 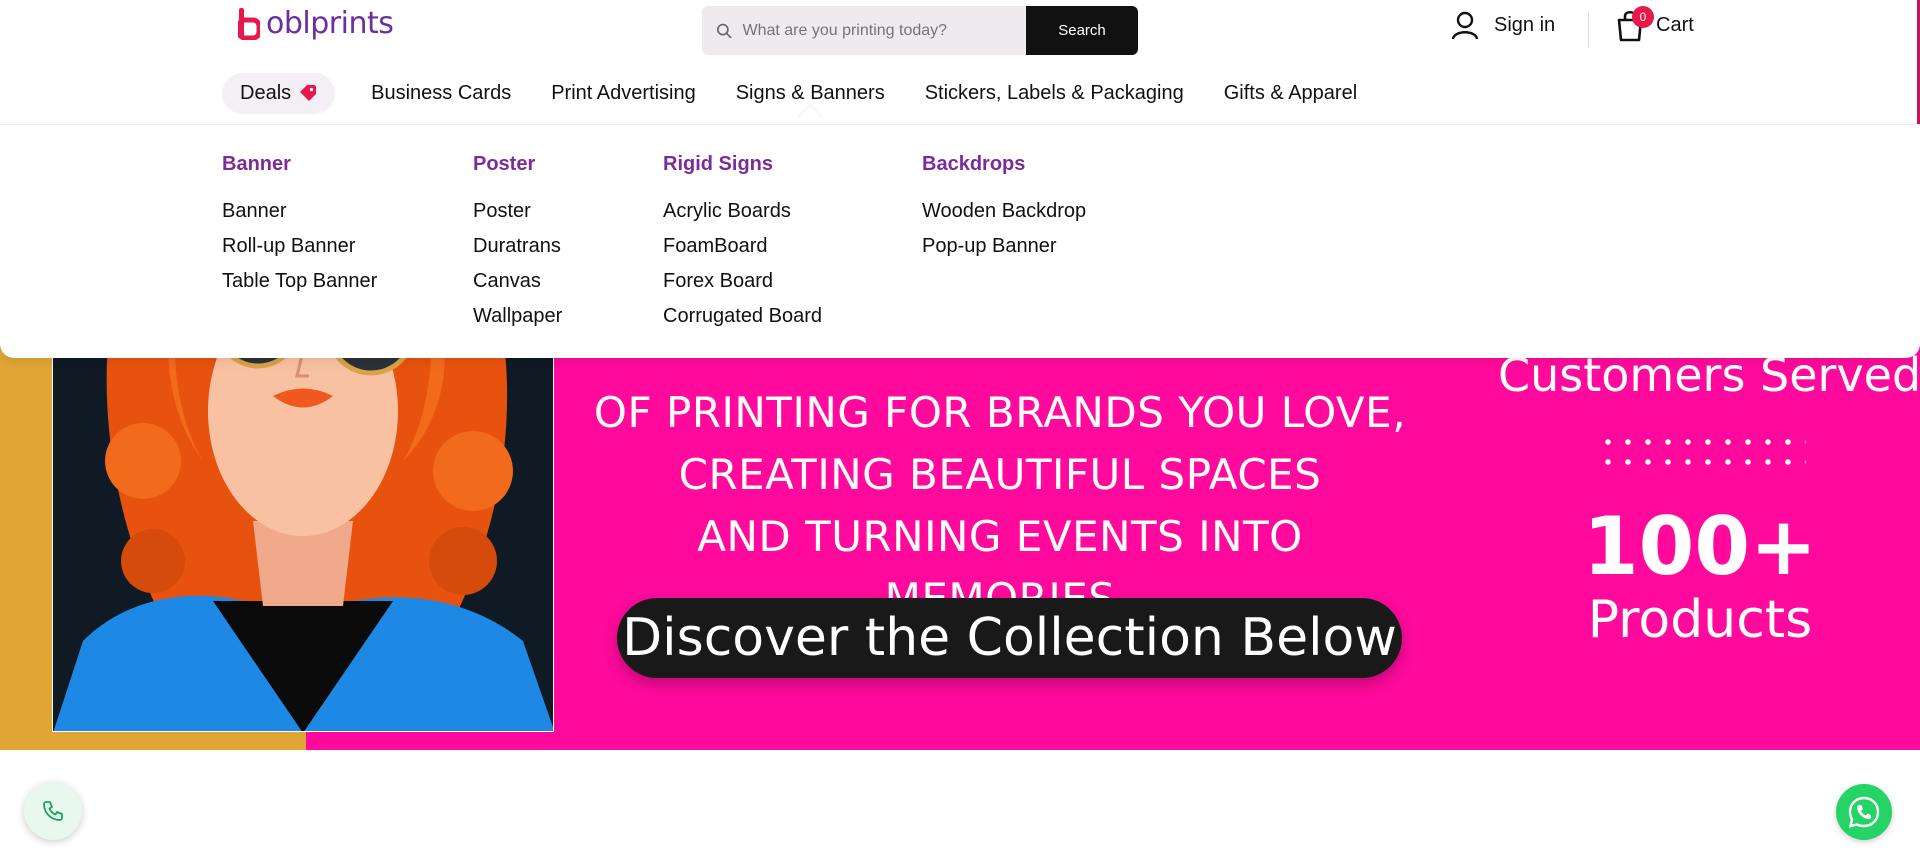 What do you see at coordinates (1009, 638) in the screenshot?
I see `discover-collection-button: Discover the Collection Below` at bounding box center [1009, 638].